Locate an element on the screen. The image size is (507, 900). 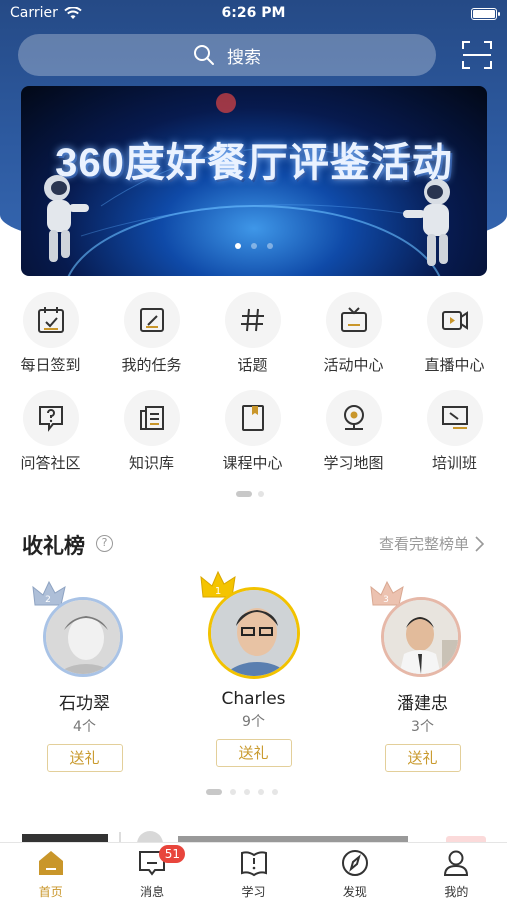
course-book-icon is located at coordinates (252, 418).